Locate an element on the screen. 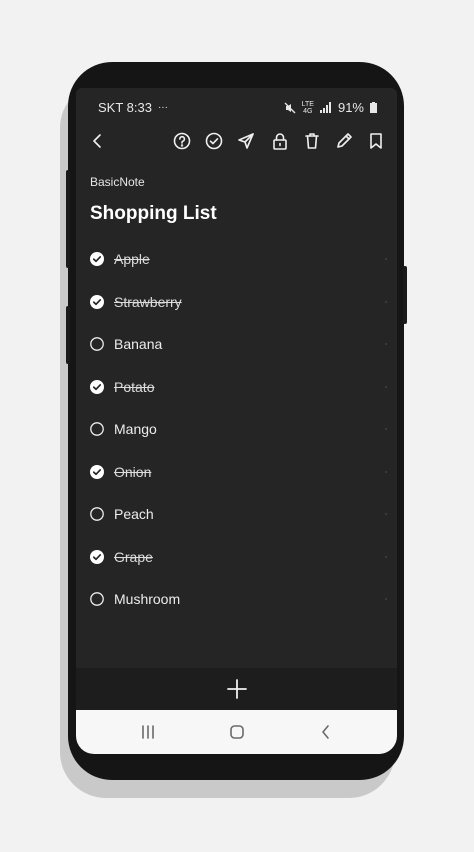 The width and height of the screenshot is (474, 852). item-label: Banana is located at coordinates (138, 344).